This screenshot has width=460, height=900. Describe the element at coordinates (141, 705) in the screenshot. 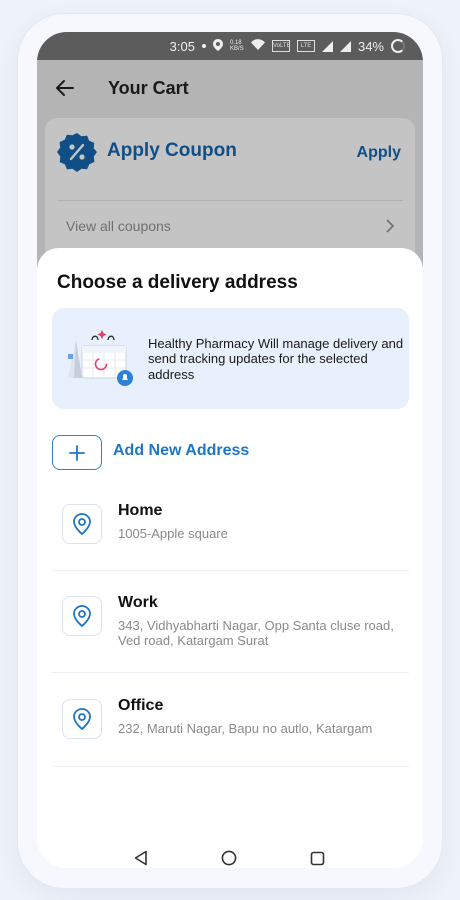

I see `address-name: Office` at that location.